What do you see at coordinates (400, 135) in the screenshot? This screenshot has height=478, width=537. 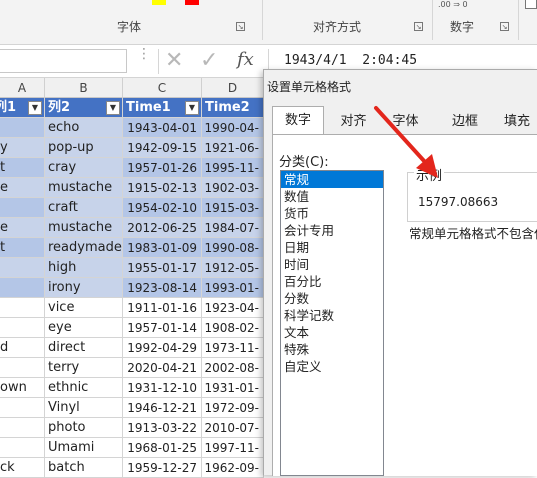 I see `arrow-shaft` at bounding box center [400, 135].